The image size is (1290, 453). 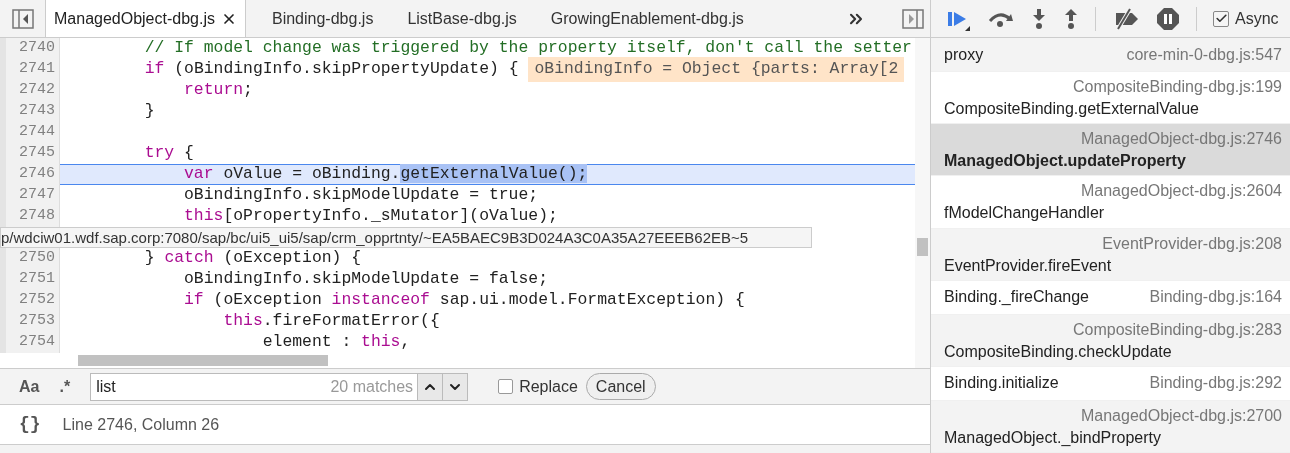 I want to click on code-line: } catch (oException) {, so click(x=252, y=258).